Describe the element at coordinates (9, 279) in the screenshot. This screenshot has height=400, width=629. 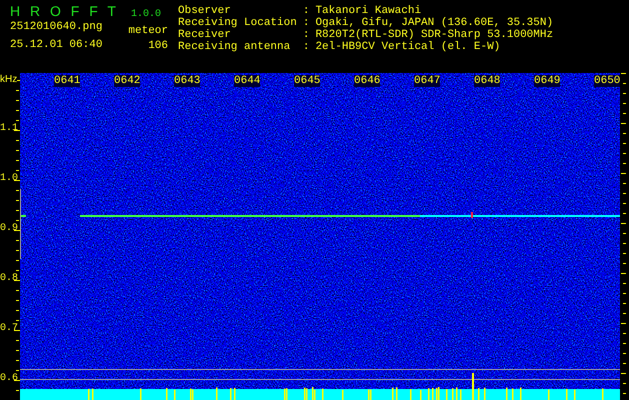
I see `frequency-label: 0.8` at that location.